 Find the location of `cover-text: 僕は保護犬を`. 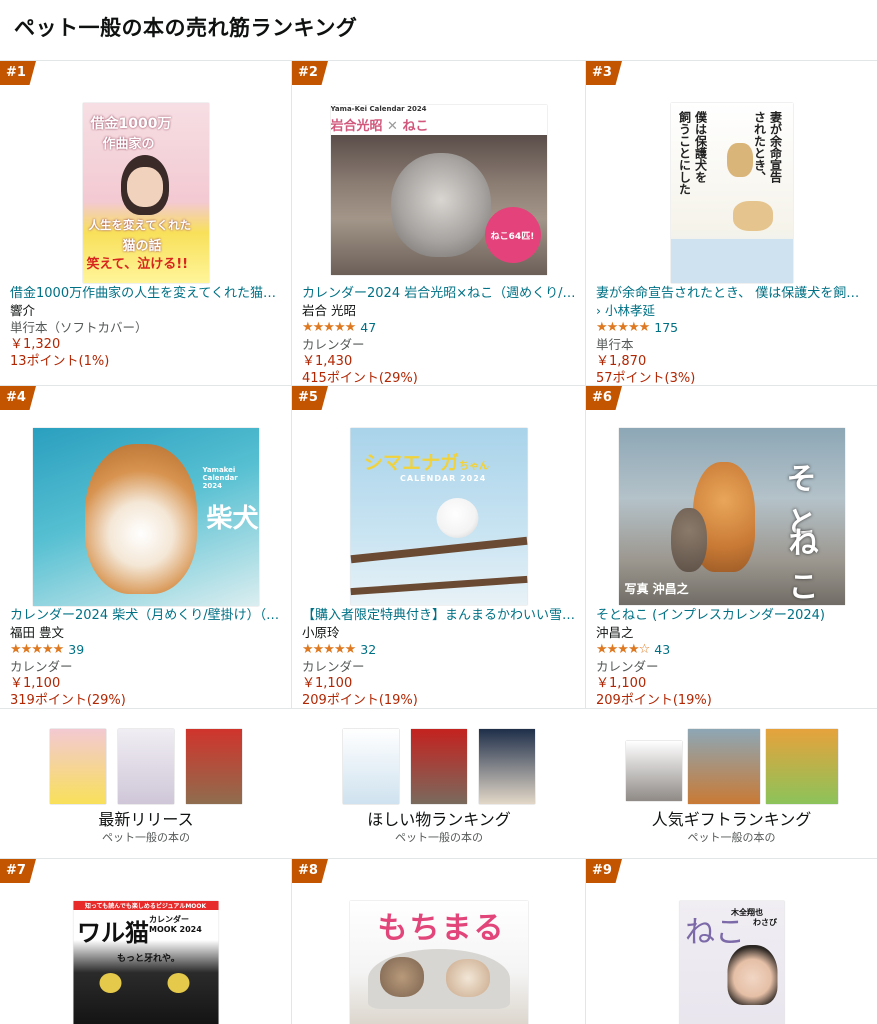

cover-text: 僕は保護犬を is located at coordinates (700, 147).